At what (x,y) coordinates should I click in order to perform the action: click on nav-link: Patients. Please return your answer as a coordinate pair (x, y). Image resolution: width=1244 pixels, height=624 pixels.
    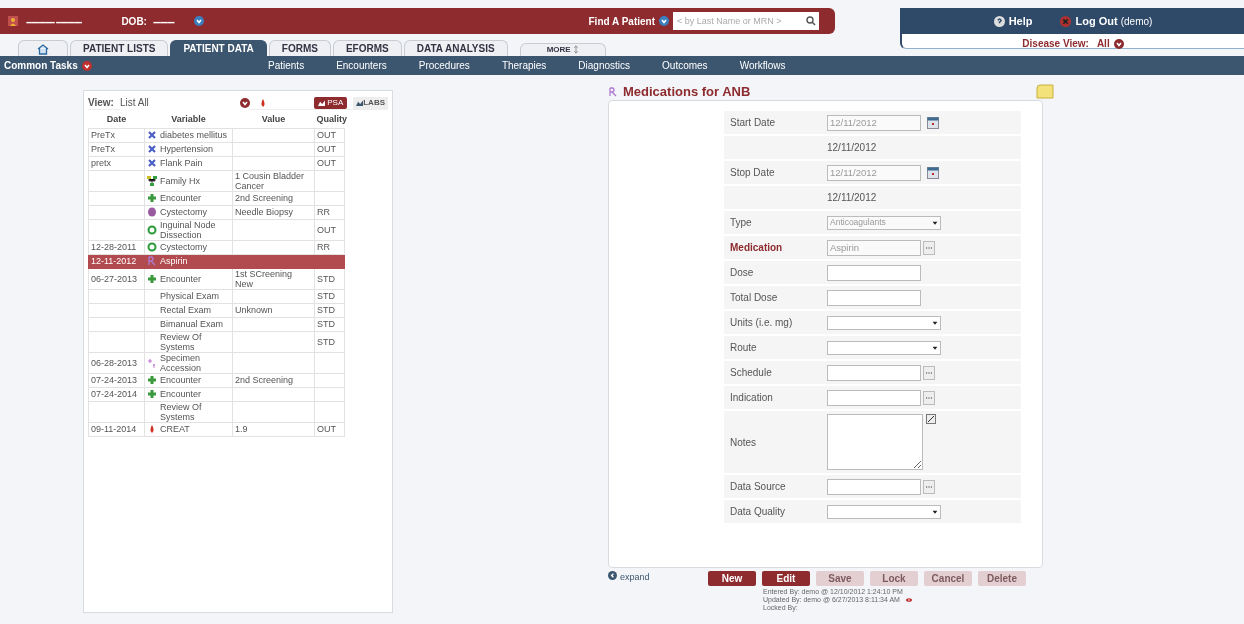
    Looking at the image, I should click on (286, 65).